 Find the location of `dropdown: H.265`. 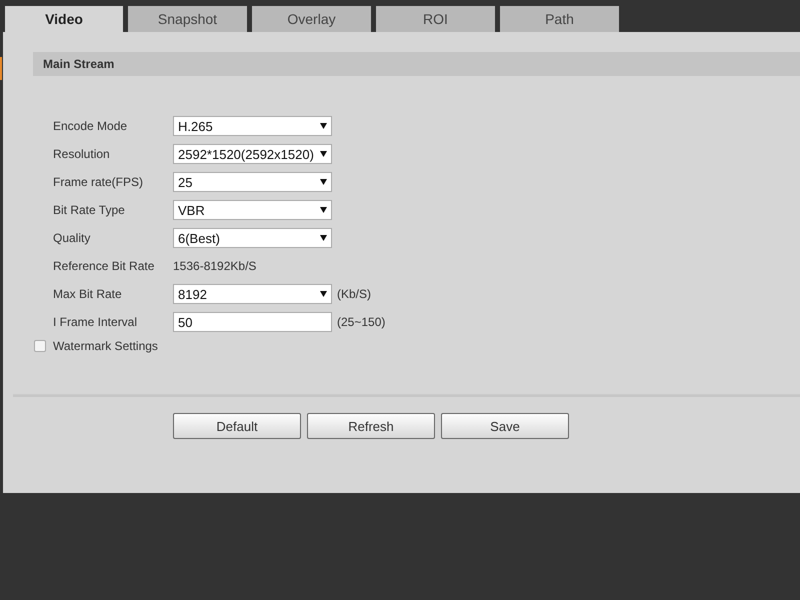

dropdown: H.265 is located at coordinates (252, 126).